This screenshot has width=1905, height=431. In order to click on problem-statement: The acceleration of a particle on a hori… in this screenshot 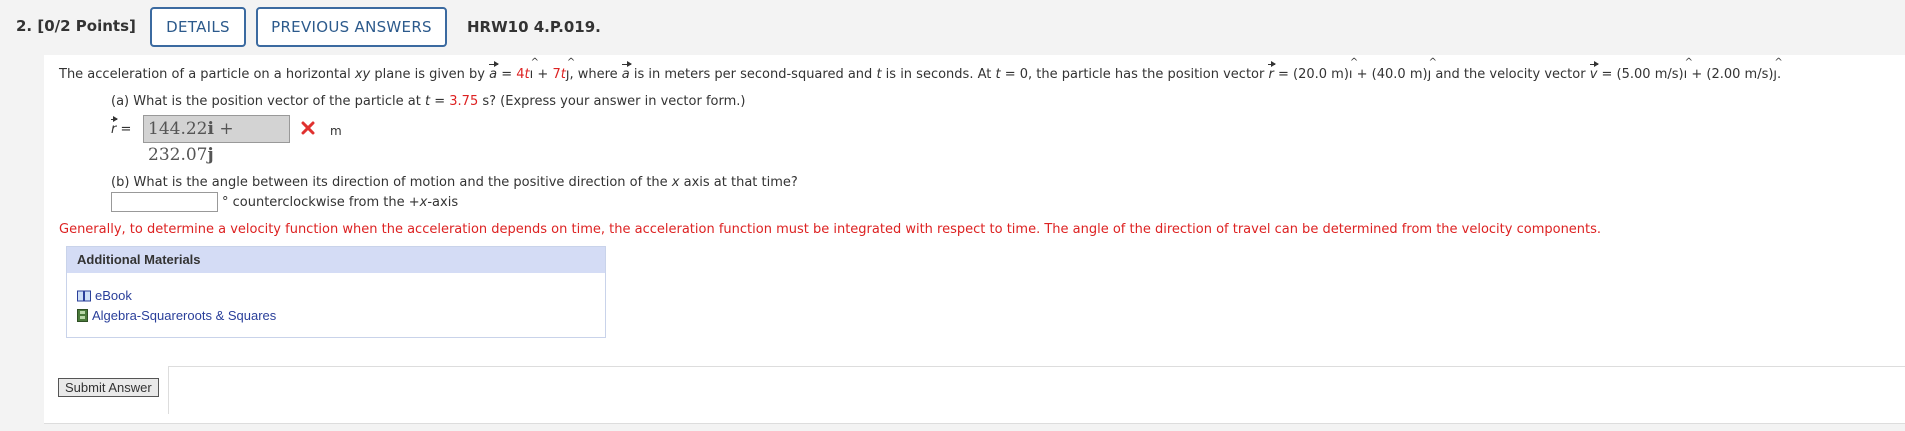, I will do `click(920, 69)`.